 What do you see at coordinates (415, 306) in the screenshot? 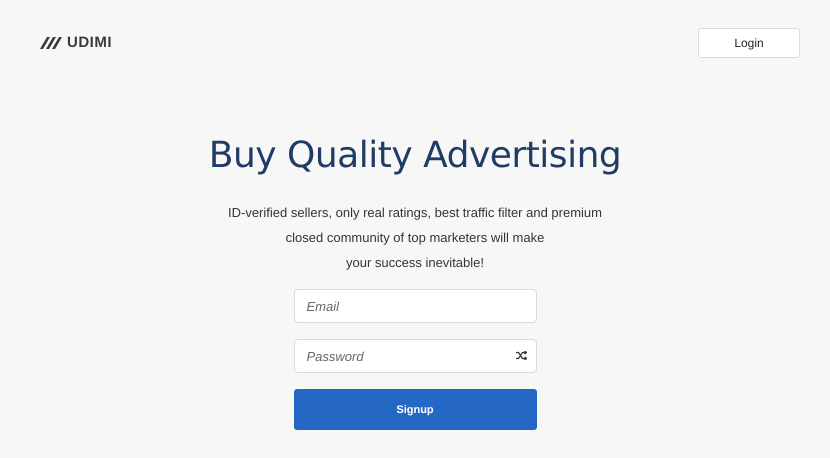
I see `email-field: Email` at bounding box center [415, 306].